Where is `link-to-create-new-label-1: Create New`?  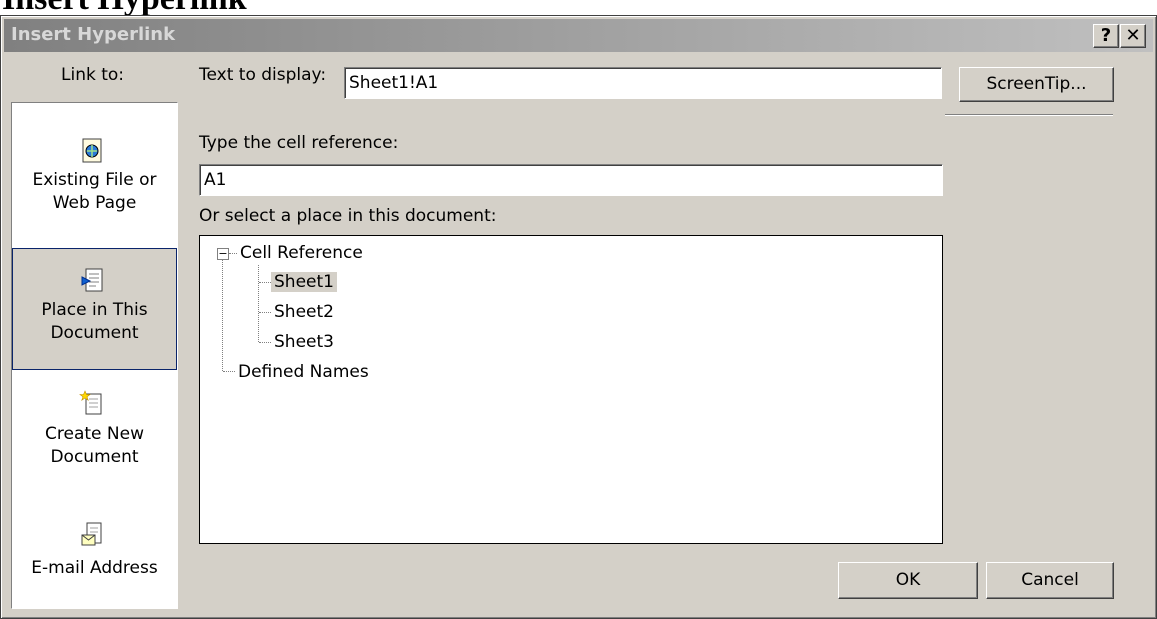 link-to-create-new-label-1: Create New is located at coordinates (94, 434).